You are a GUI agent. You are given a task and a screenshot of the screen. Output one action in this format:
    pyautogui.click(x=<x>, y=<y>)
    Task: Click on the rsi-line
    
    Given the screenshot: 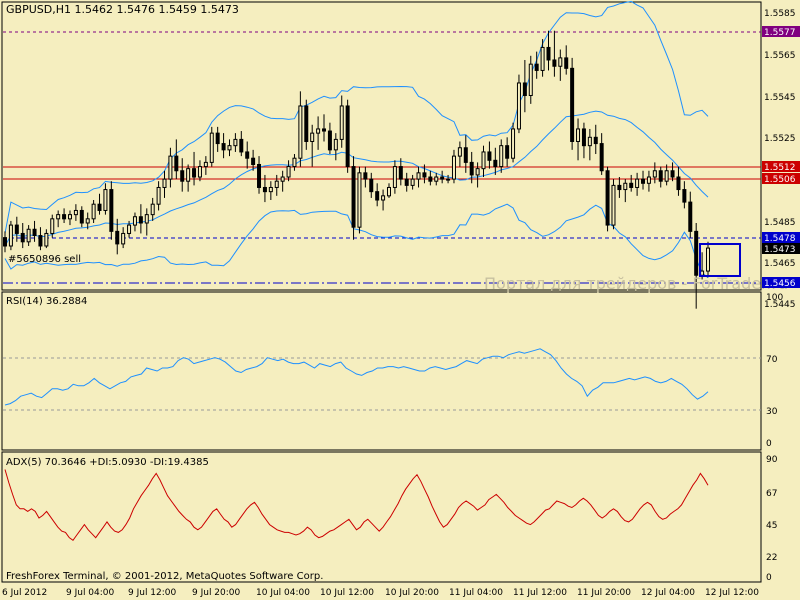 What is the action you would take?
    pyautogui.click(x=356, y=377)
    